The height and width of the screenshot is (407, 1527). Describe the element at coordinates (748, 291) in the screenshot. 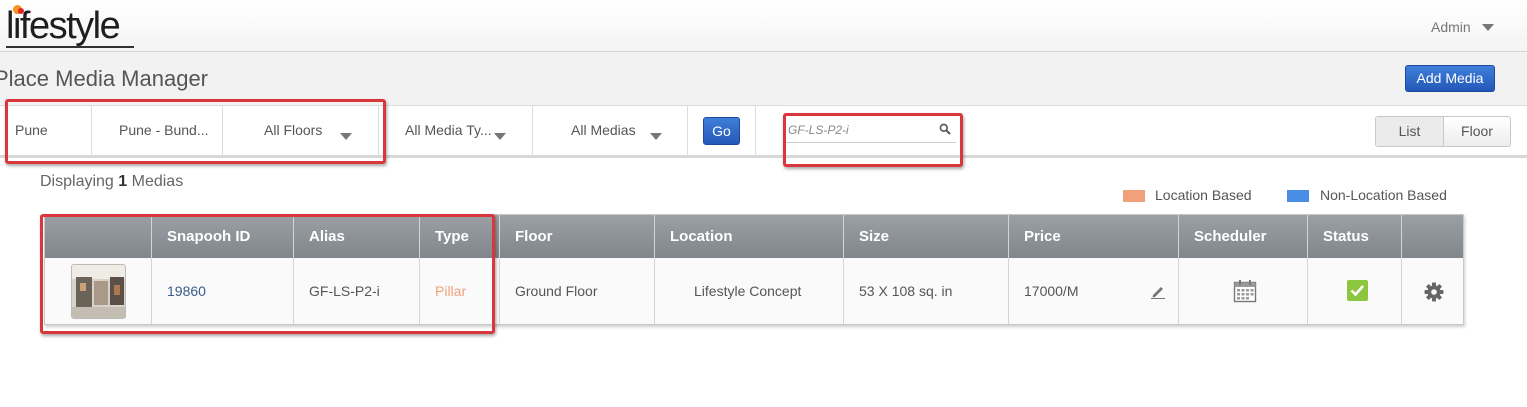

I see `location-cell: Lifestyle Concept` at that location.